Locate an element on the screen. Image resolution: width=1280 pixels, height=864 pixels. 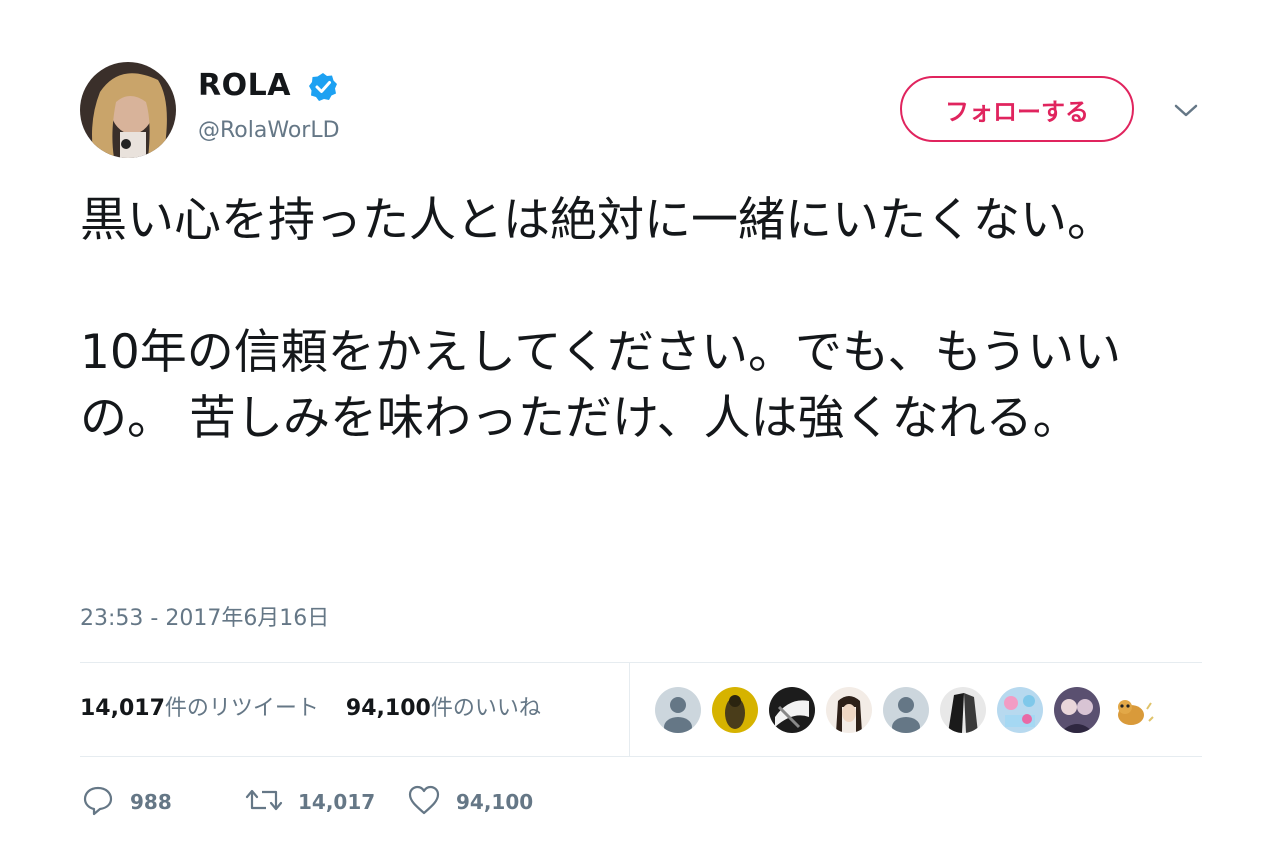
like-count: 94,100 is located at coordinates (495, 802).